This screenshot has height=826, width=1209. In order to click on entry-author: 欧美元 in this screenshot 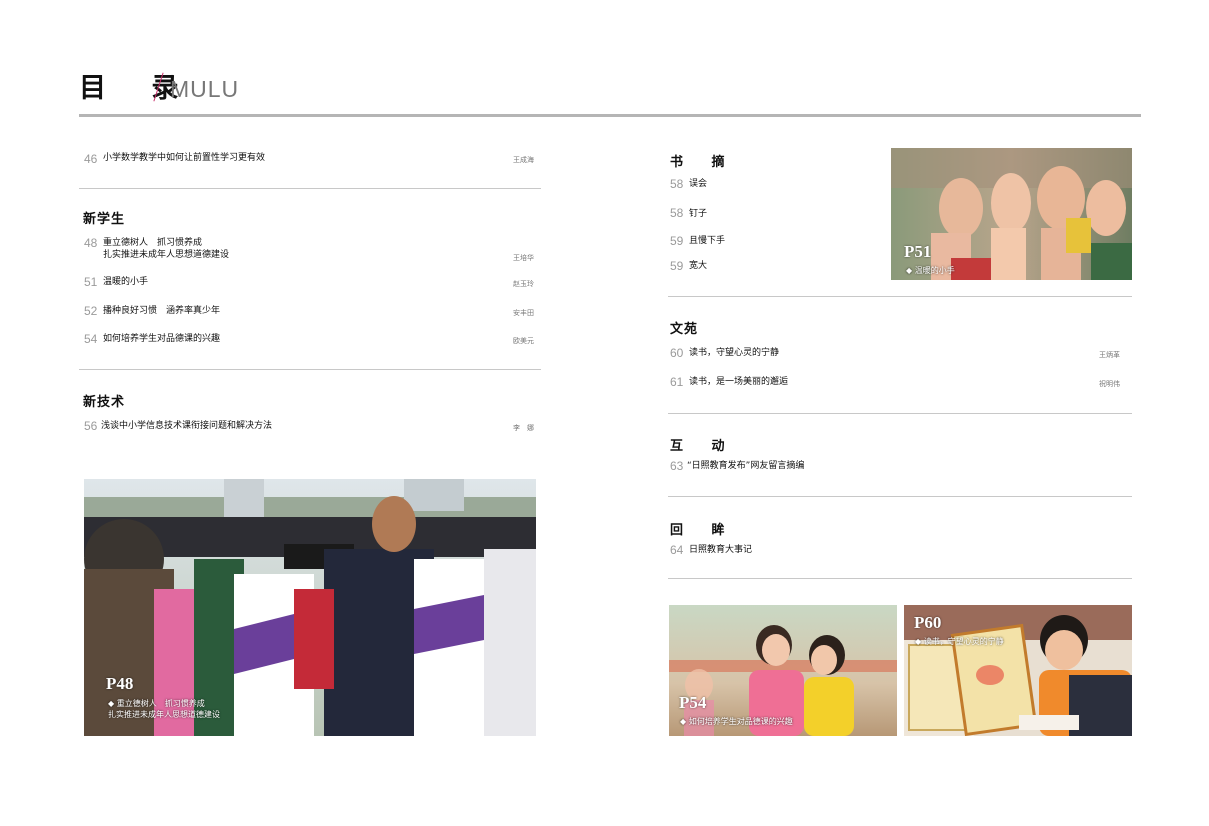, I will do `click(523, 341)`.